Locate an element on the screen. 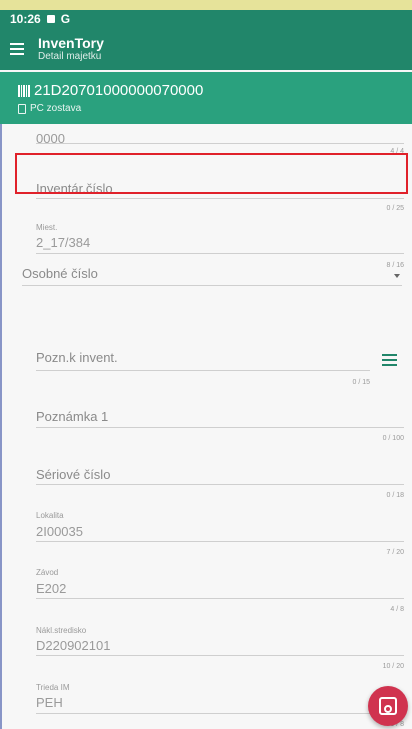 The height and width of the screenshot is (729, 412). nakl-stredisko-input: D220902101 is located at coordinates (73, 645).